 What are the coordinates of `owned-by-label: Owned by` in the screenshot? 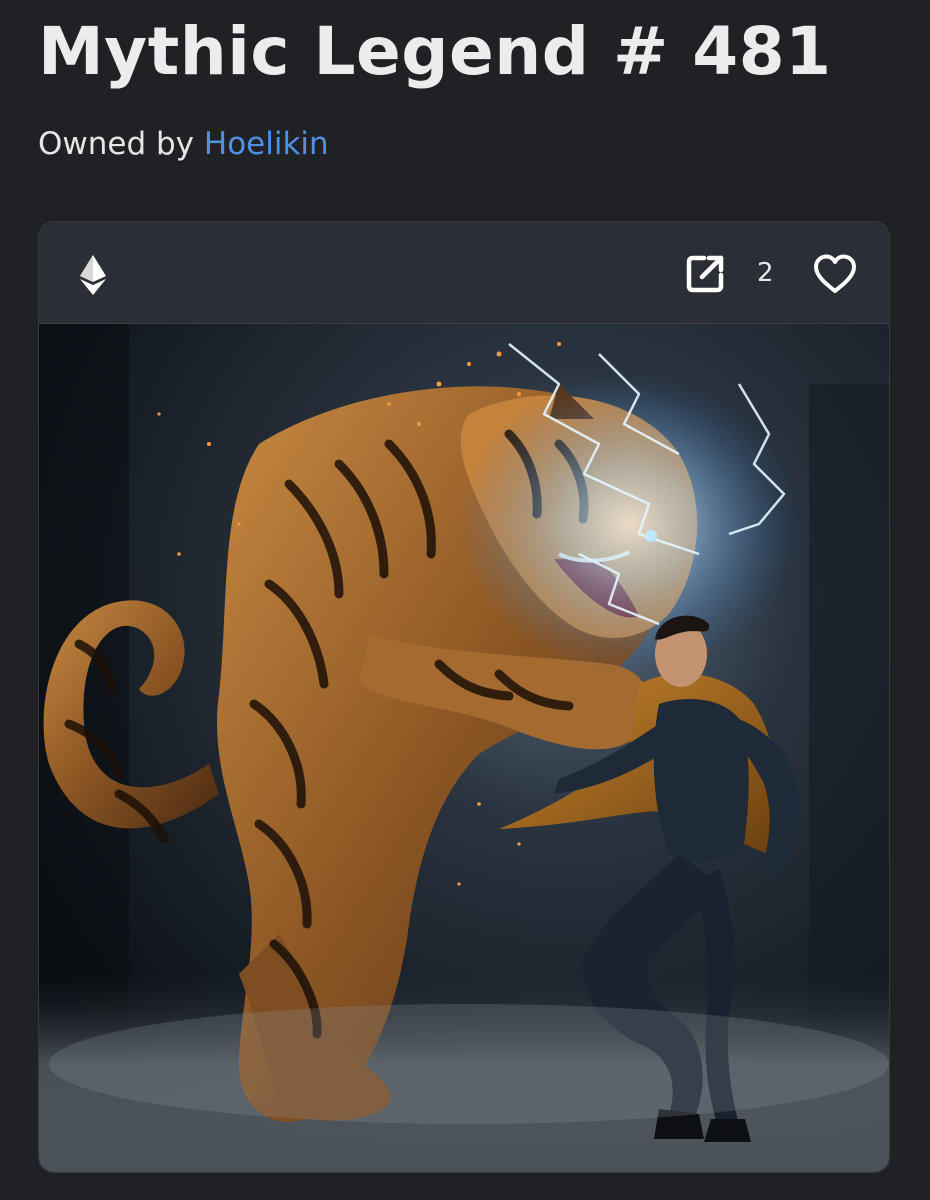 It's located at (116, 144).